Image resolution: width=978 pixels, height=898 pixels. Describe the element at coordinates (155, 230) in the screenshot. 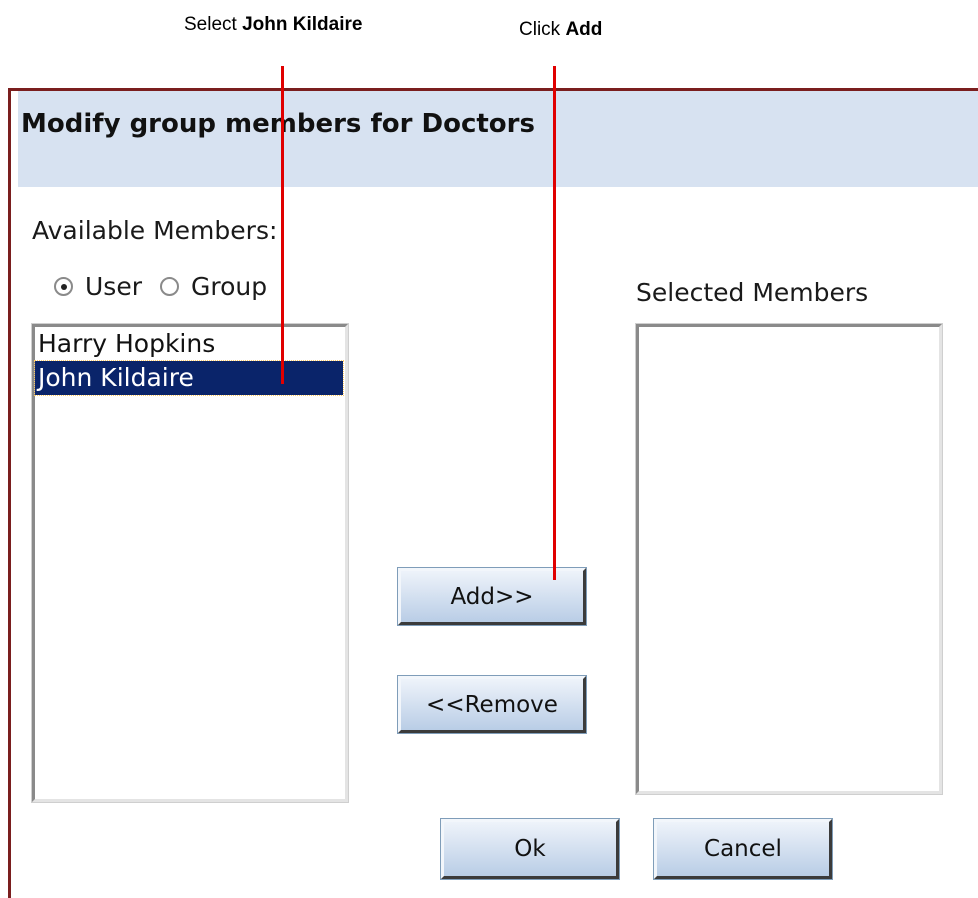

I see `available-members-label: Available Members:` at that location.